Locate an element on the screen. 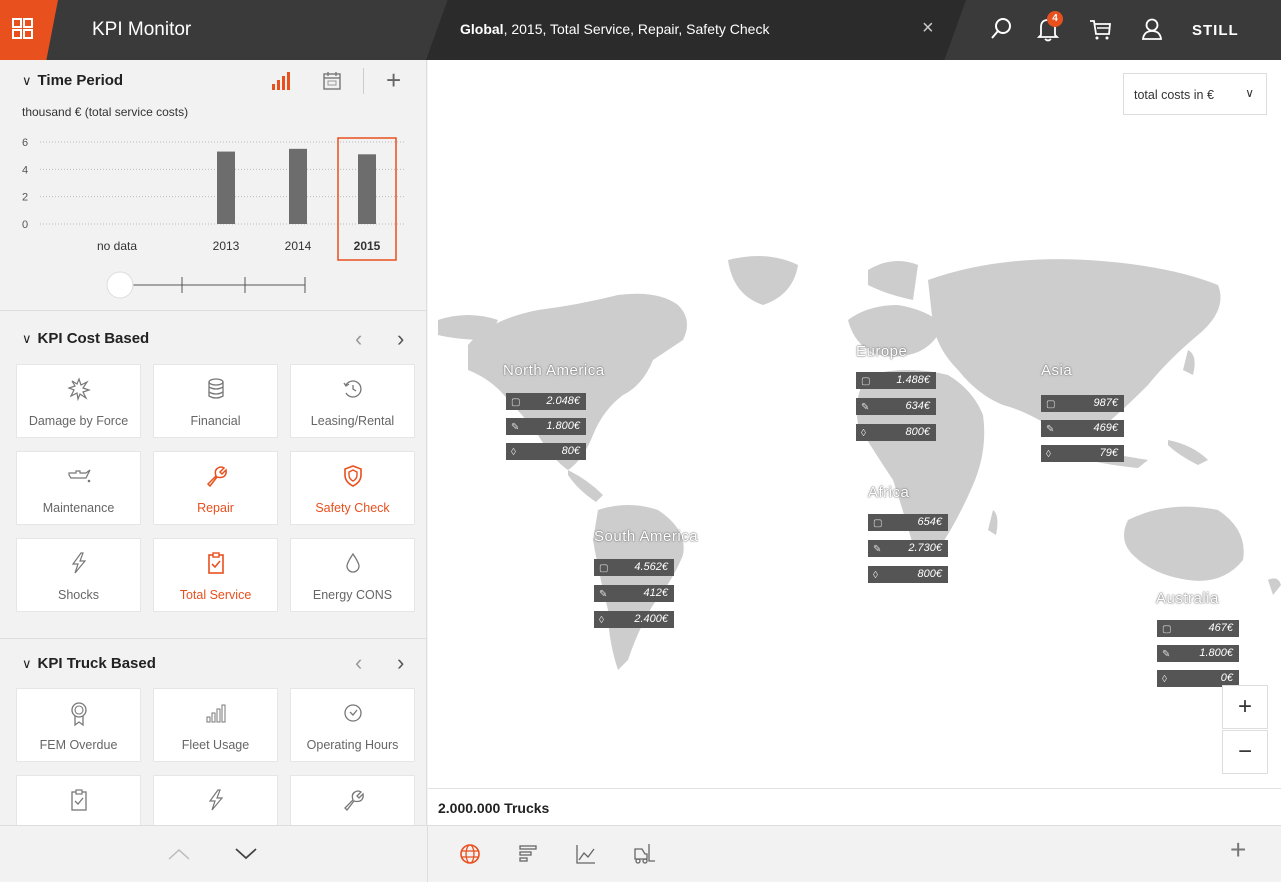 This screenshot has width=1281, height=882. kpi-cost-next-button: › is located at coordinates (400, 339).